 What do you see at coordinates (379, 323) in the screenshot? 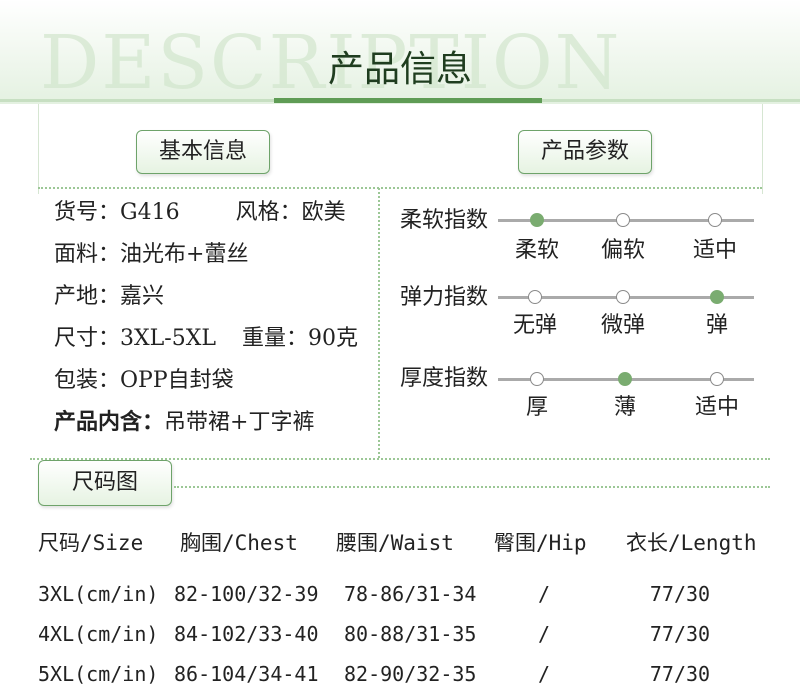
I see `divider-middle` at bounding box center [379, 323].